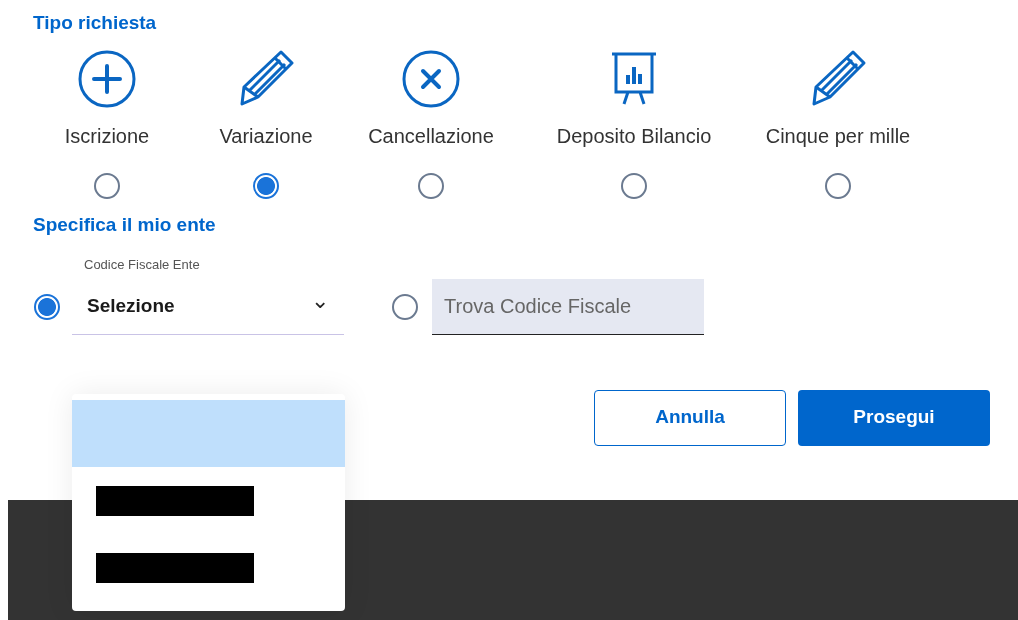 This screenshot has height=620, width=1018. I want to click on caret-icon: ⌄, so click(320, 301).